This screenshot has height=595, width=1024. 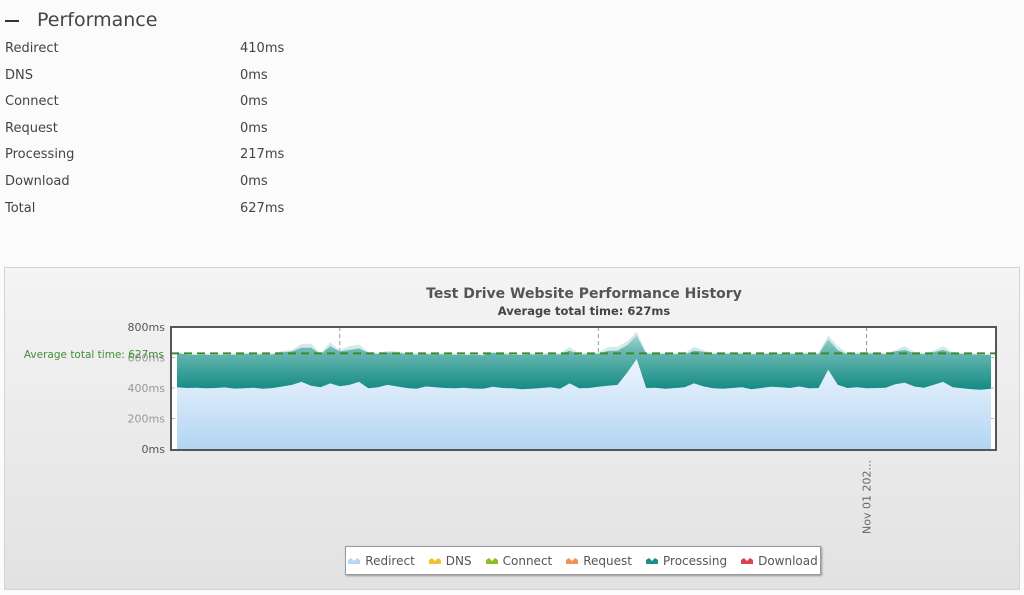 I want to click on y-axis-ticks: 0ms200ms400ms600ms800ms, so click(x=147, y=388).